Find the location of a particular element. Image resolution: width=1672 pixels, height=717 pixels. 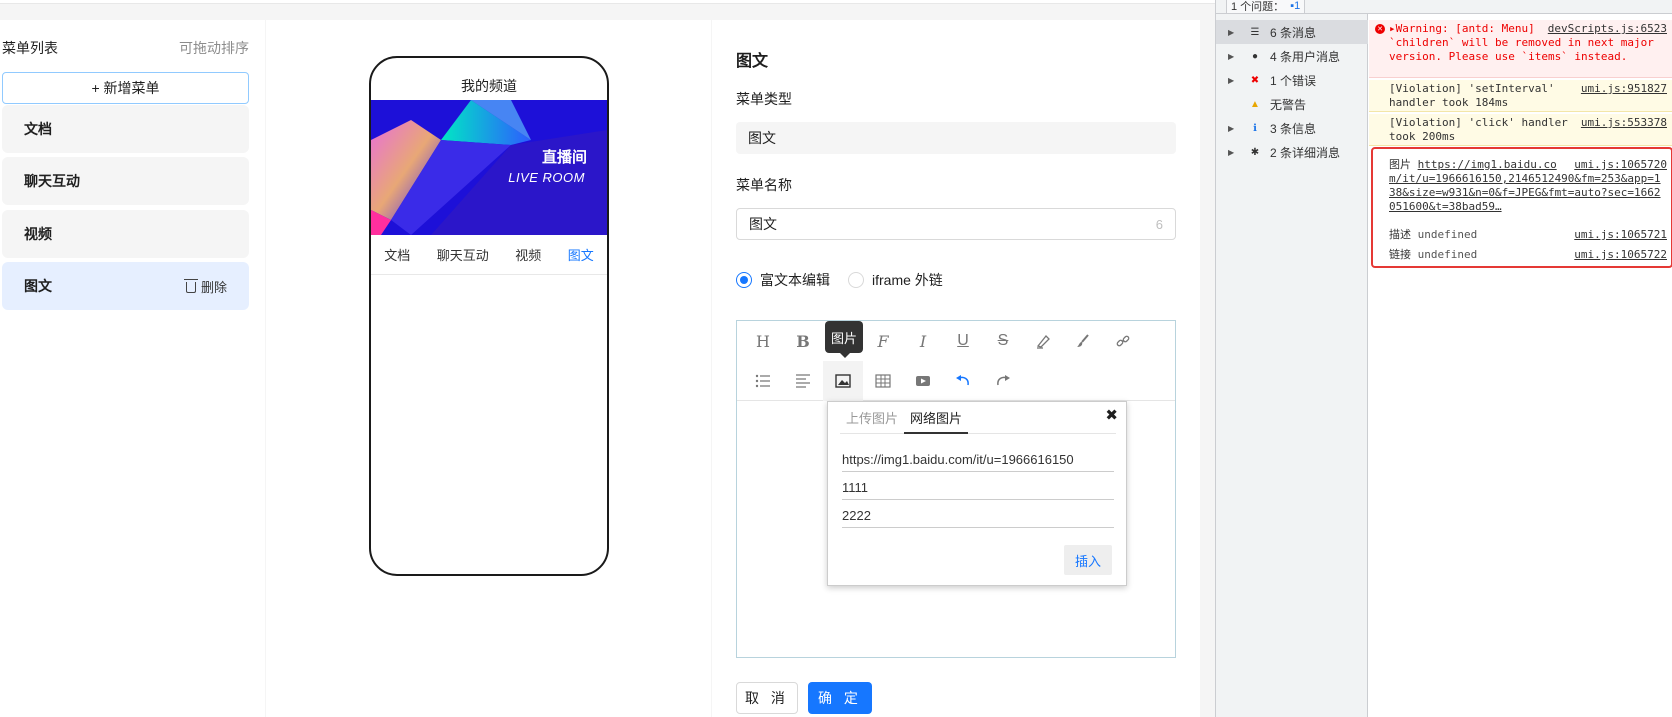

align-icon is located at coordinates (803, 381).